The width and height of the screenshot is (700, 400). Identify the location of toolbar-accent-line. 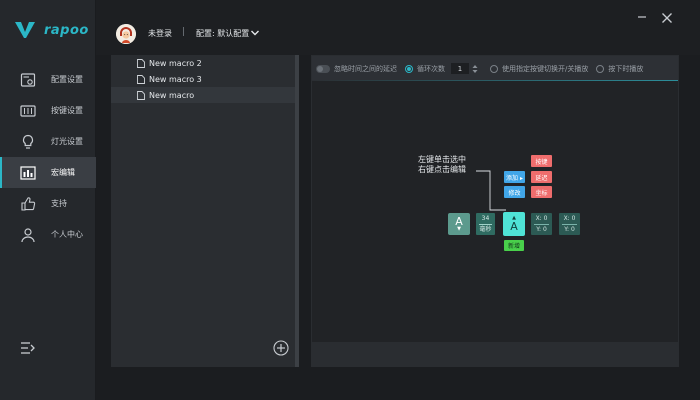
(495, 80).